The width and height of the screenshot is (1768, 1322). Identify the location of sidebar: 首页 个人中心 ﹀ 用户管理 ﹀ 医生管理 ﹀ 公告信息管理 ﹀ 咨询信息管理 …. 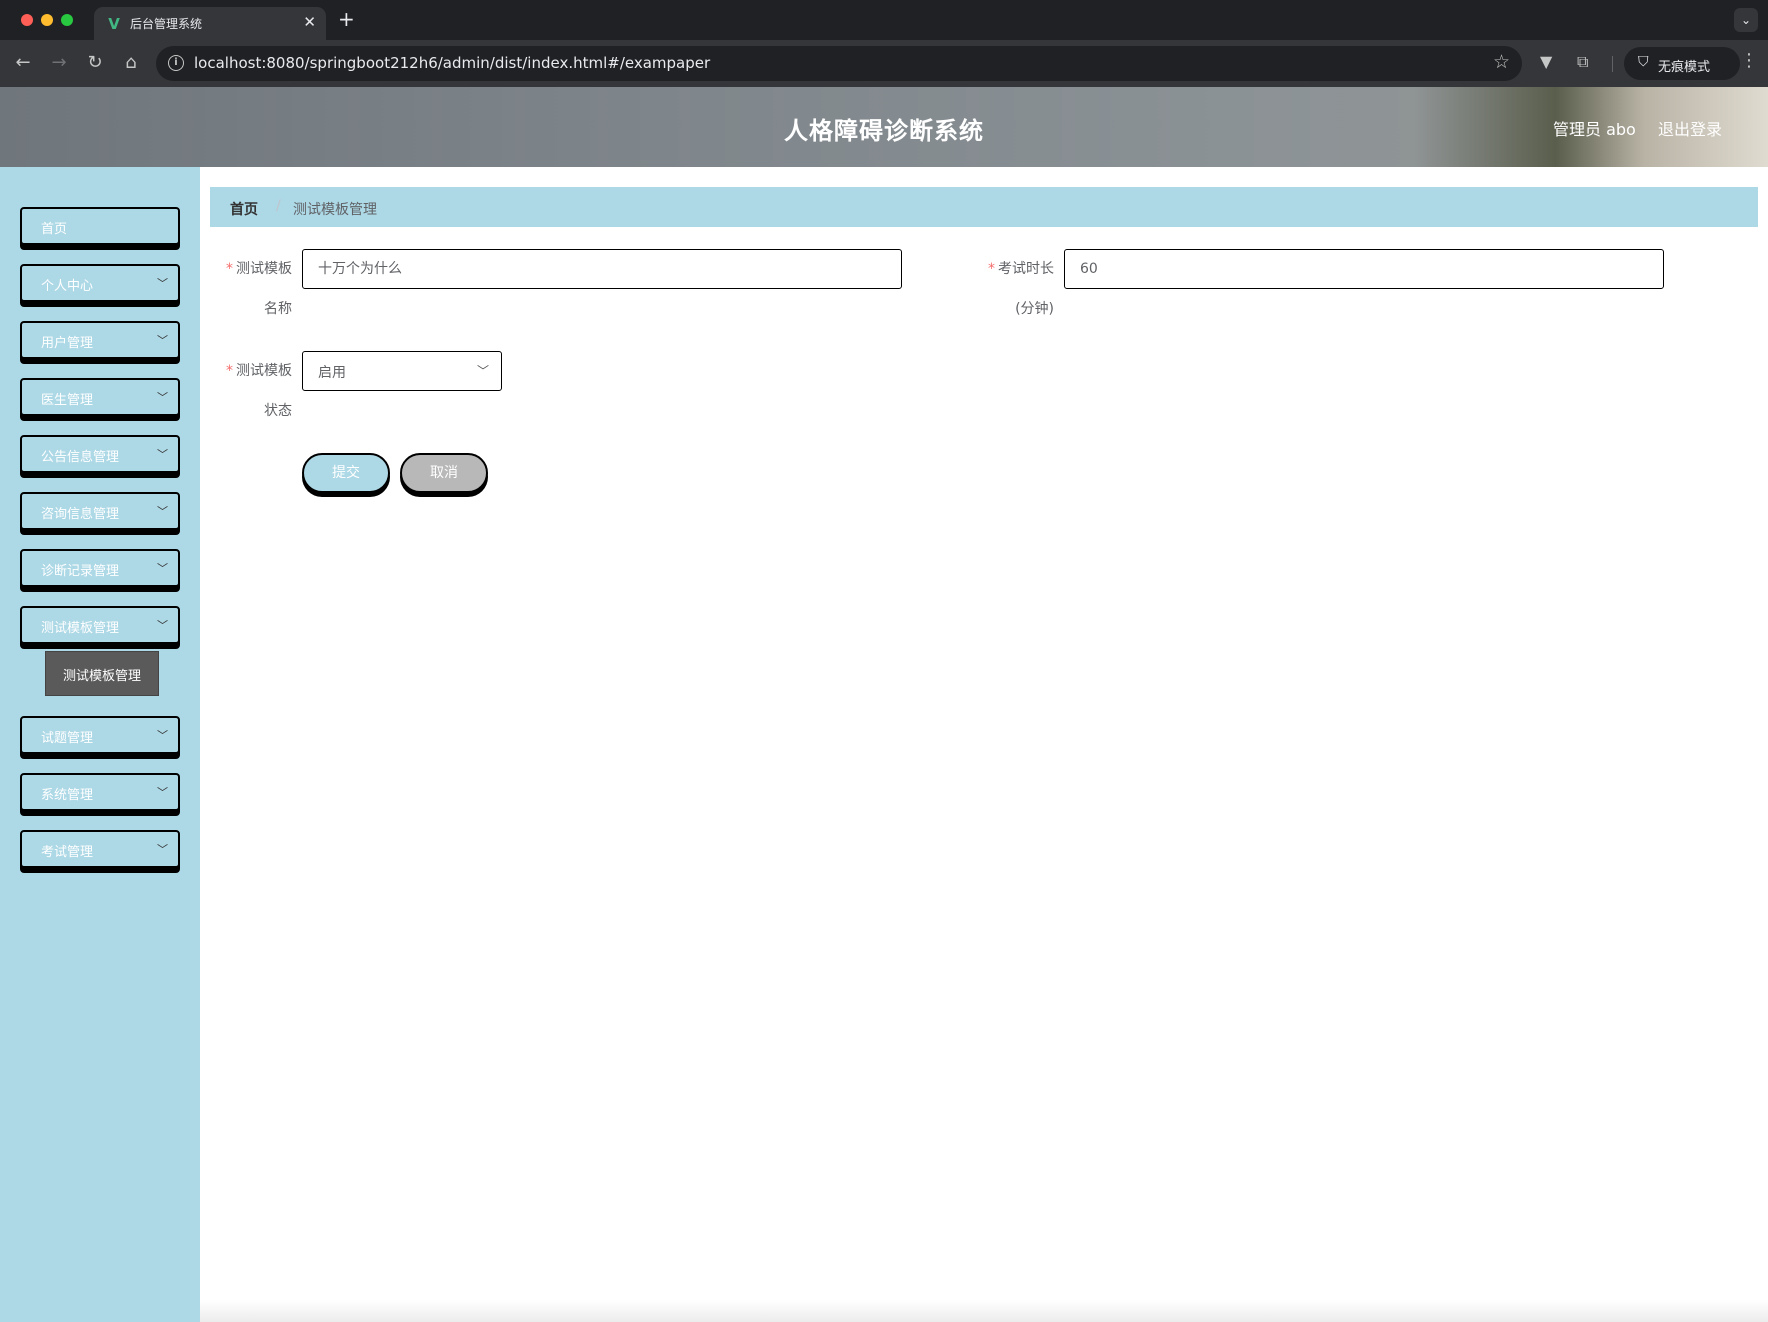
(100, 744).